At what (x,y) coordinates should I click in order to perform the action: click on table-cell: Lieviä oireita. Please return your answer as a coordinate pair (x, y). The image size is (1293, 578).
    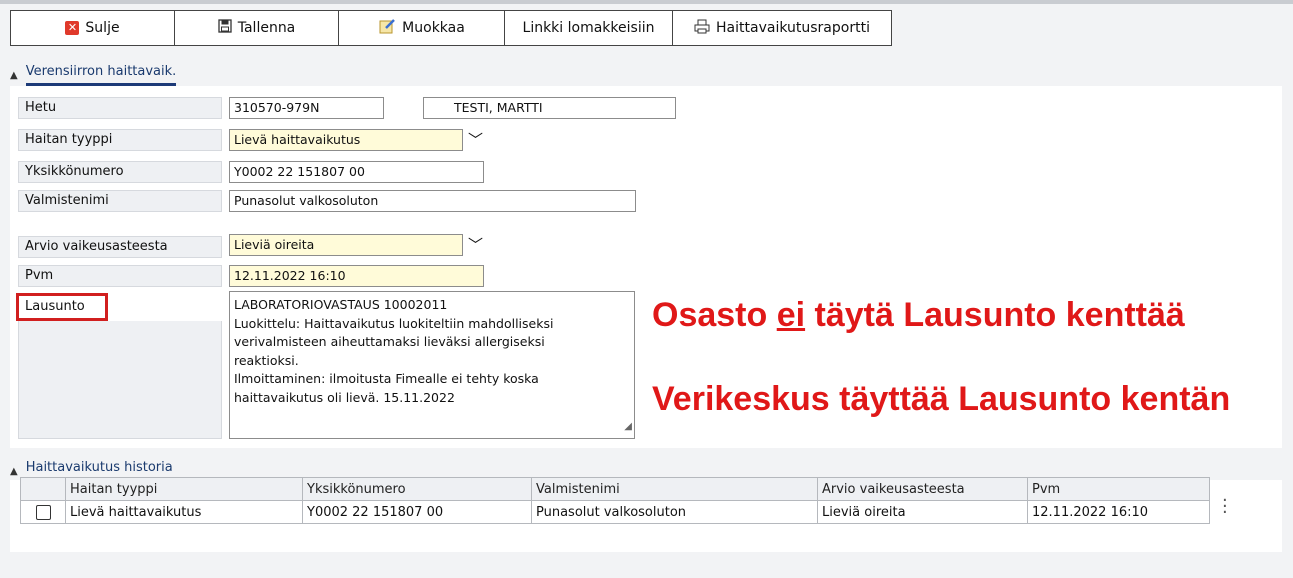
    Looking at the image, I should click on (922, 512).